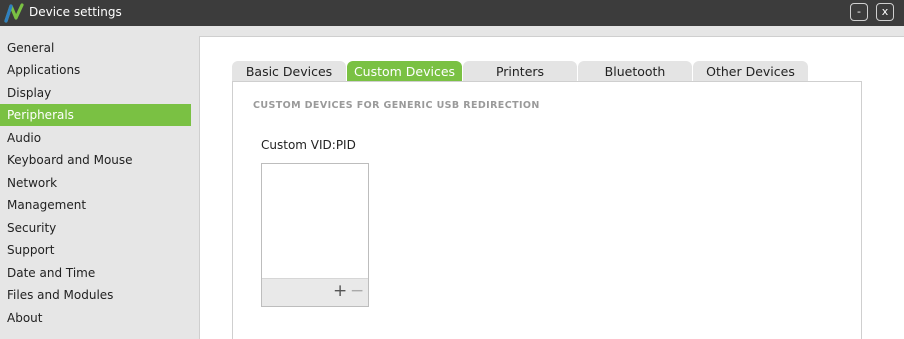  What do you see at coordinates (315, 292) in the screenshot?
I see `list-toolbar: + −` at bounding box center [315, 292].